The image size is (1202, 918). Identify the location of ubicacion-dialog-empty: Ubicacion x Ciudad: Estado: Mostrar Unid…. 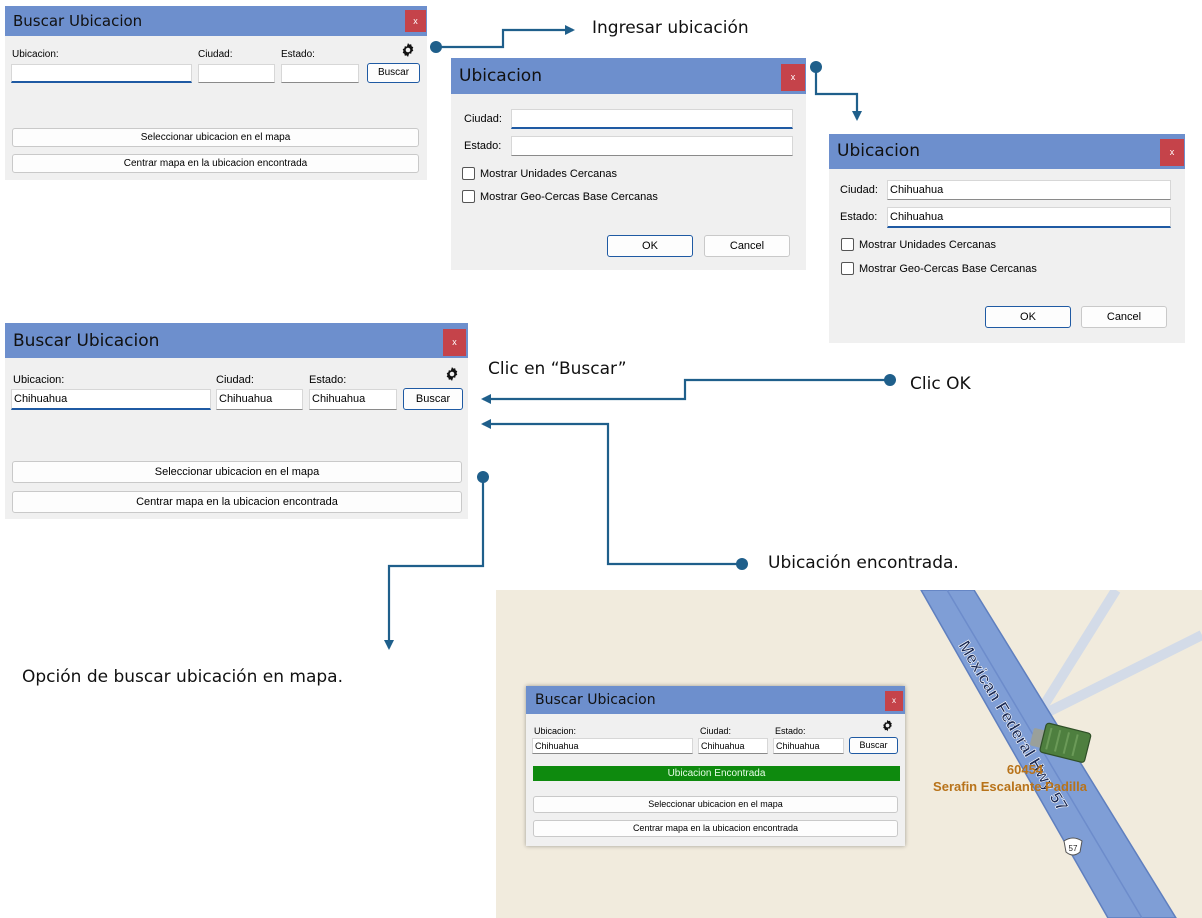
(628, 164).